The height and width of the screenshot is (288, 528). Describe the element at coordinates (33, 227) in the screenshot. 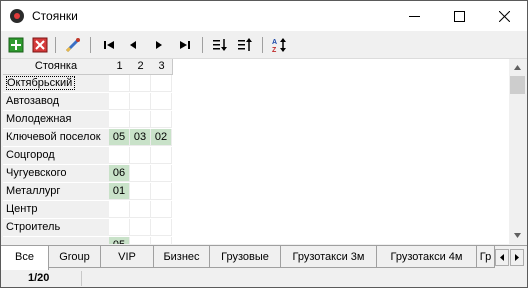

I see `row-label-text: Строитель` at that location.